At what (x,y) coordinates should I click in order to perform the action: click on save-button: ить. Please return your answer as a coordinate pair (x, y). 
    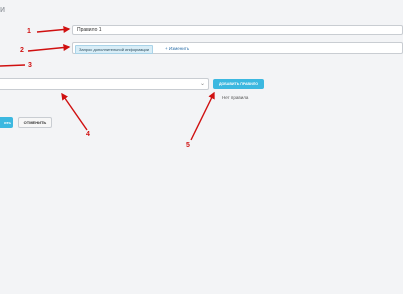
    Looking at the image, I should click on (6, 122).